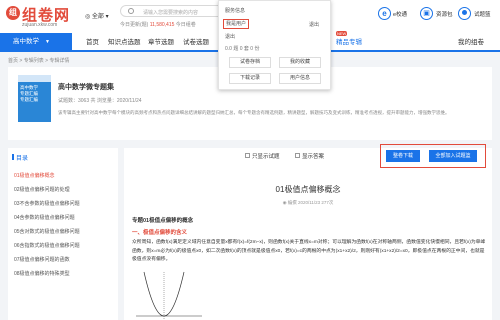  I want to click on search-input: 请输入您需要搜索的内容, so click(175, 11).